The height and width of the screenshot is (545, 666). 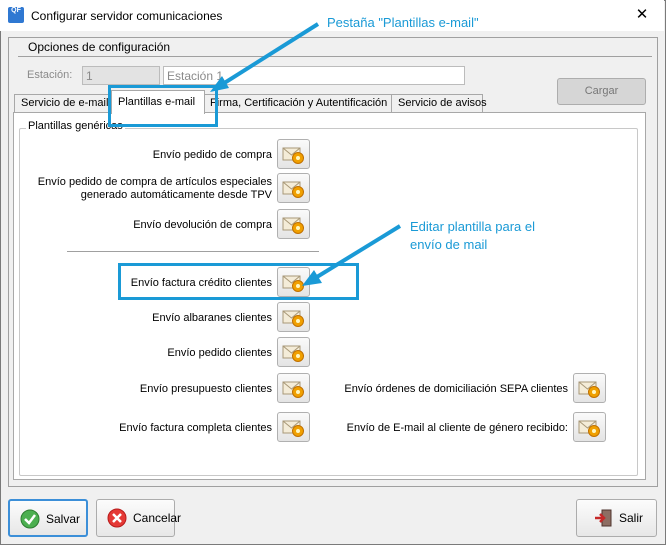 I want to click on save-button: Salvar, so click(x=48, y=518).